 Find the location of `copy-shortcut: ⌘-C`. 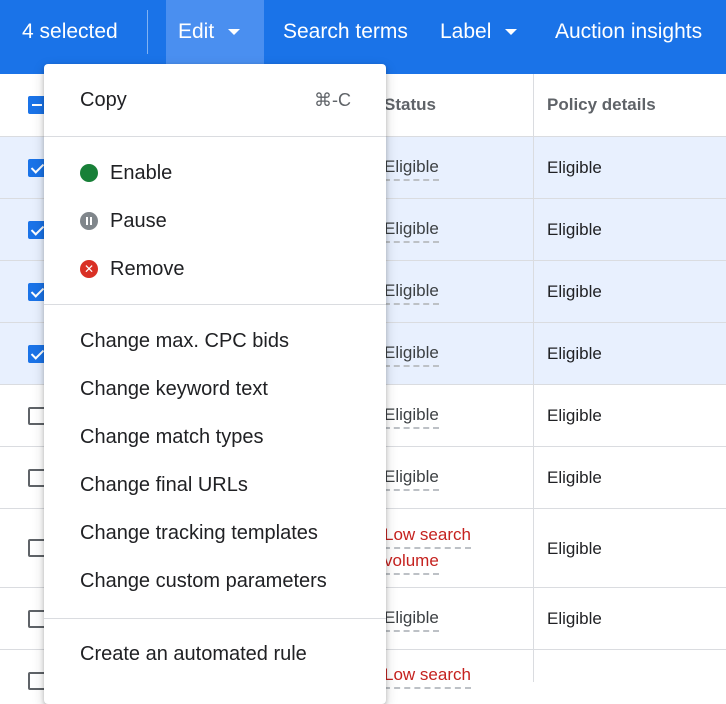

copy-shortcut: ⌘-C is located at coordinates (332, 100).